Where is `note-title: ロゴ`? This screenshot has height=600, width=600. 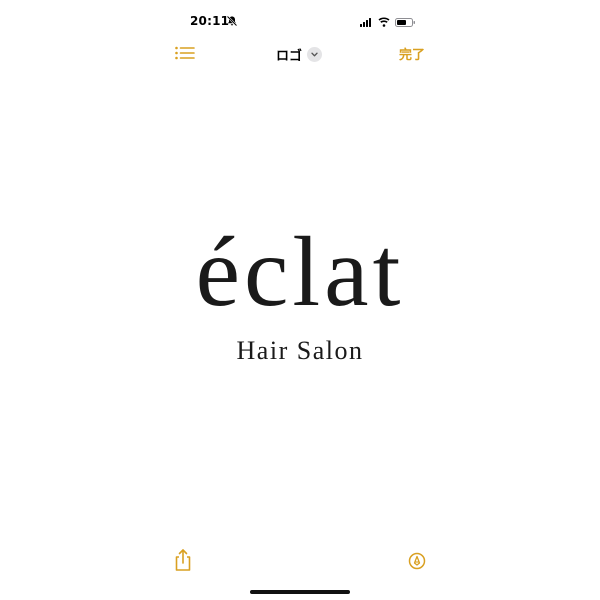
note-title: ロゴ is located at coordinates (289, 56).